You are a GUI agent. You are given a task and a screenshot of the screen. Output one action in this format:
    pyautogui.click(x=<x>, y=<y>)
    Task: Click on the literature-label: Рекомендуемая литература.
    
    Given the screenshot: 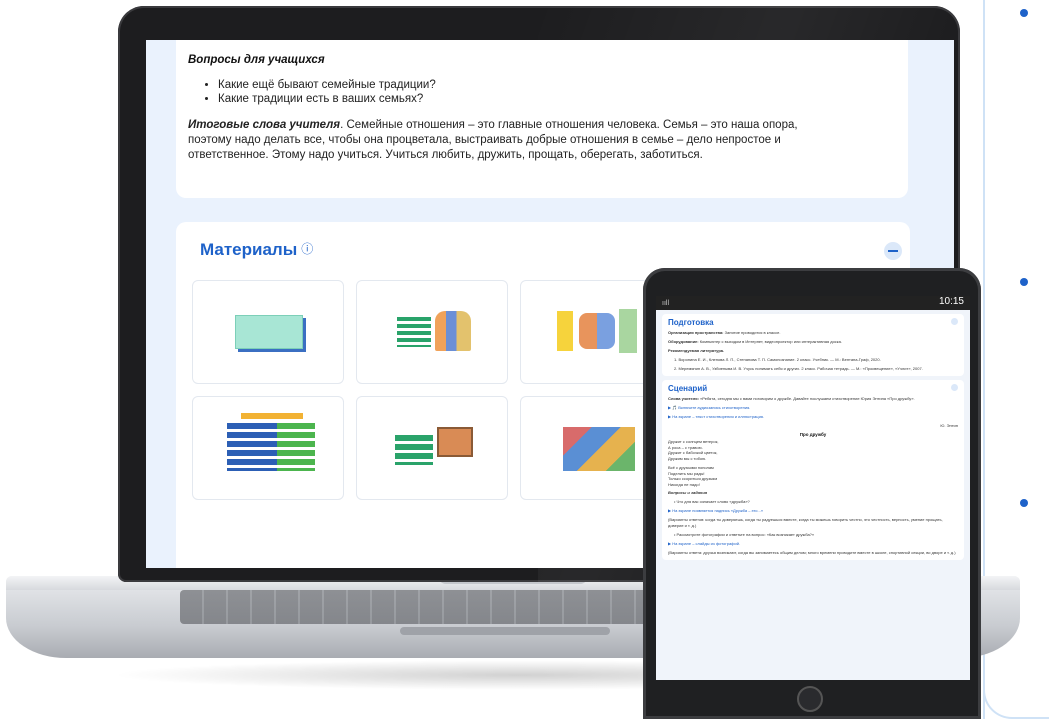 What is the action you would take?
    pyautogui.click(x=696, y=350)
    